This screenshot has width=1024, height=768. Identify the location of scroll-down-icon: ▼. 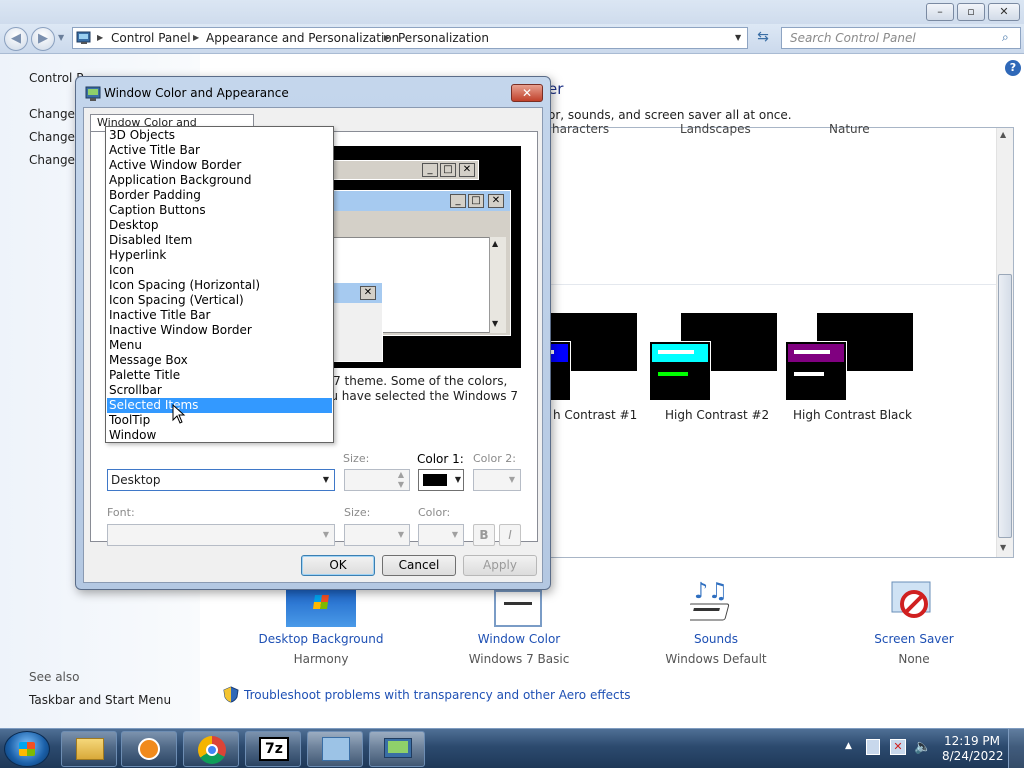
(1003, 547).